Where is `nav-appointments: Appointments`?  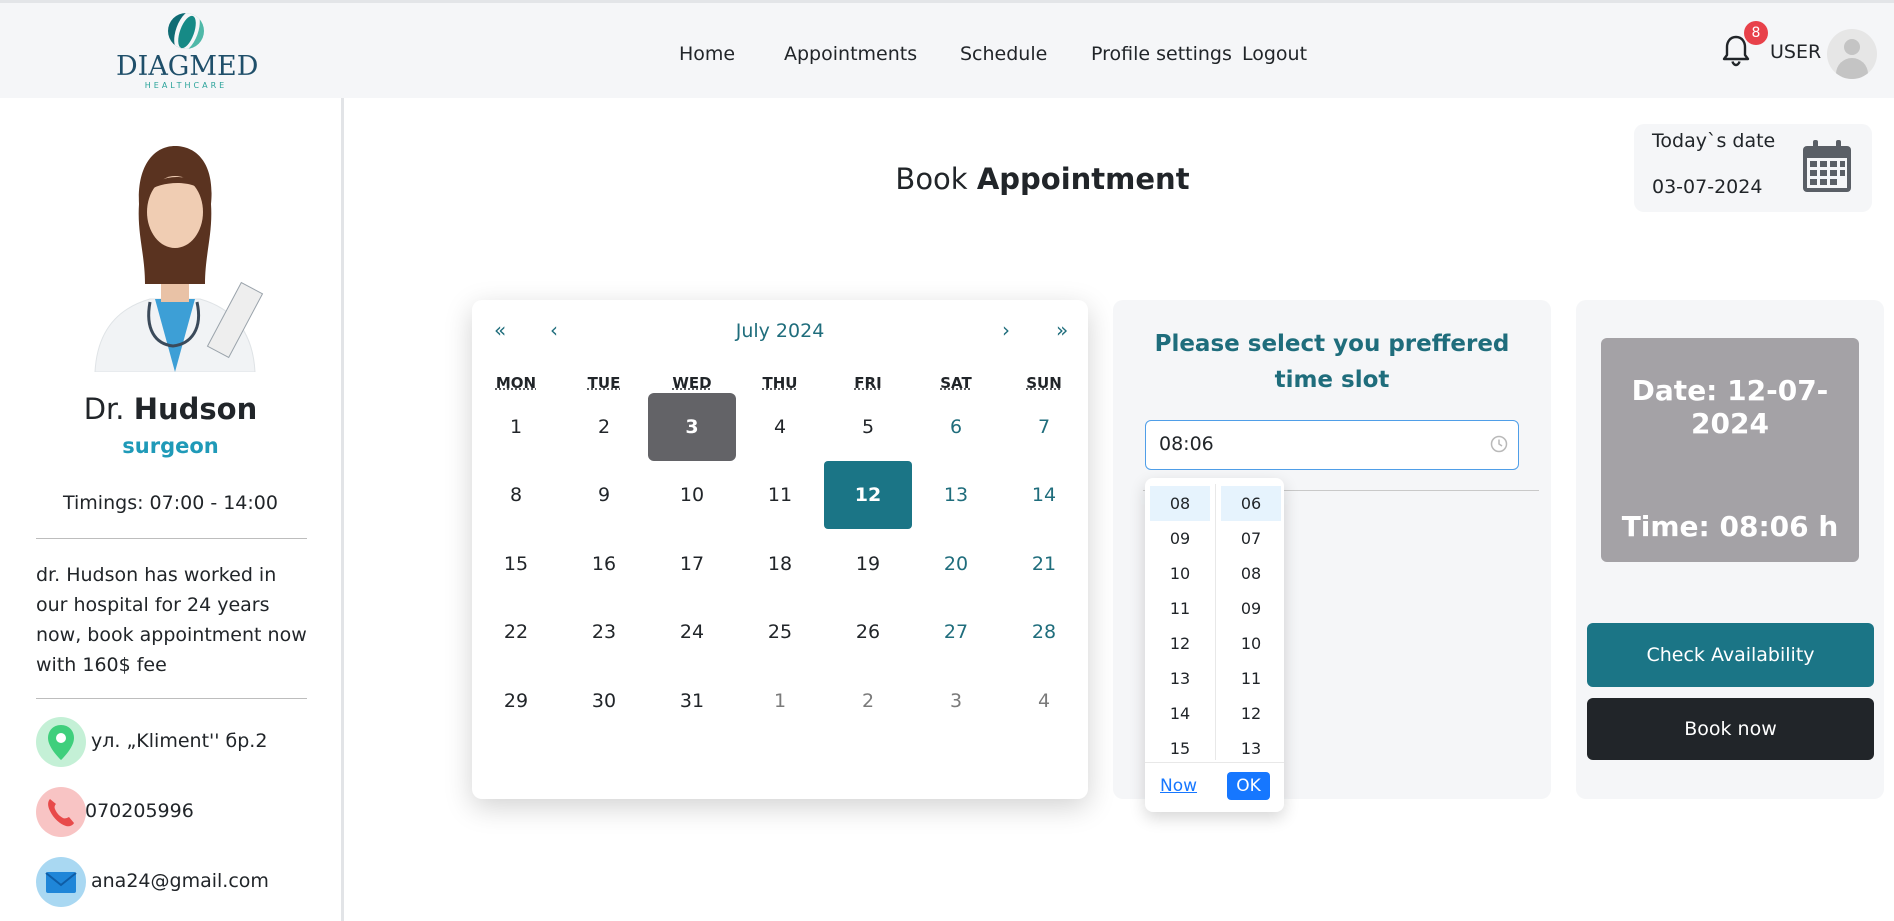
nav-appointments: Appointments is located at coordinates (850, 54).